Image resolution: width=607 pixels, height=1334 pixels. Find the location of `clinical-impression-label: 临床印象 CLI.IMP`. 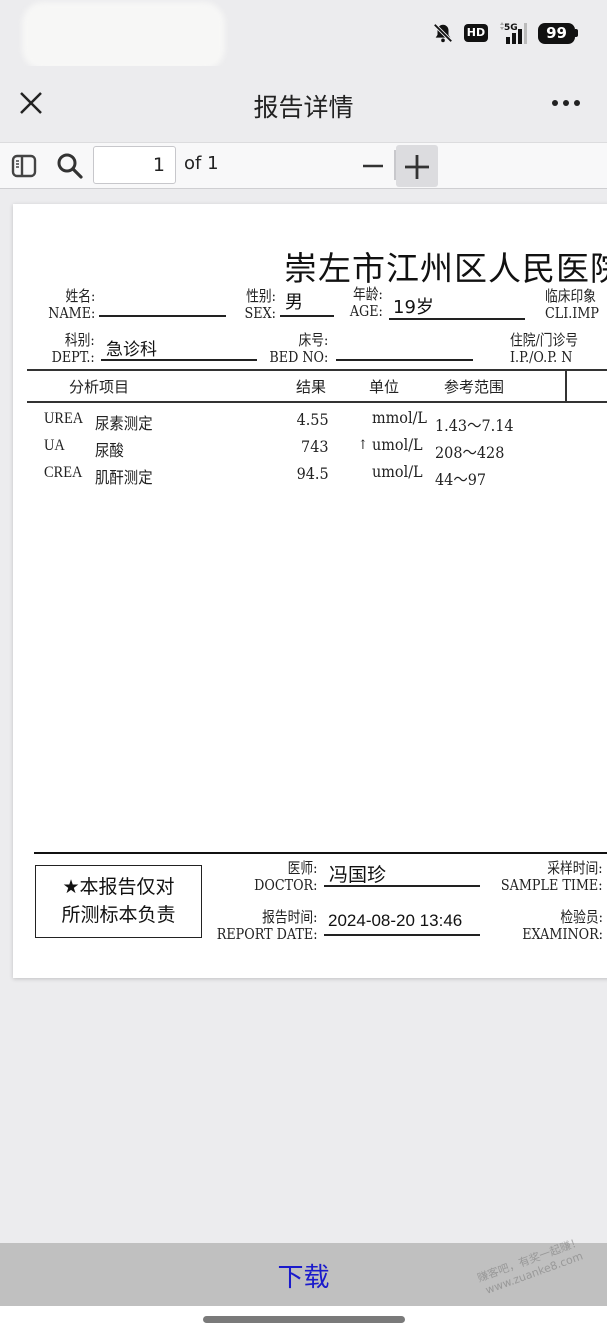

clinical-impression-label: 临床印象 CLI.IMP is located at coordinates (572, 305).